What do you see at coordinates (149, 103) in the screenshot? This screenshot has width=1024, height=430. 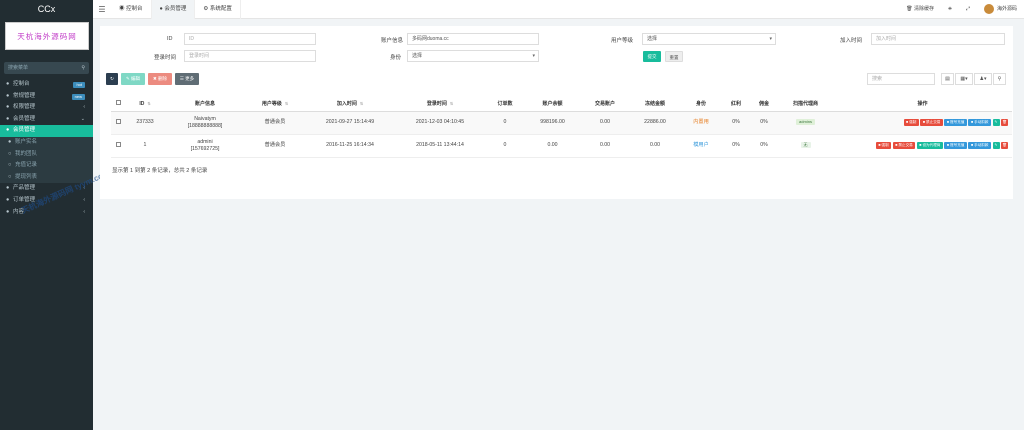 I see `sort-icon: ⇅` at bounding box center [149, 103].